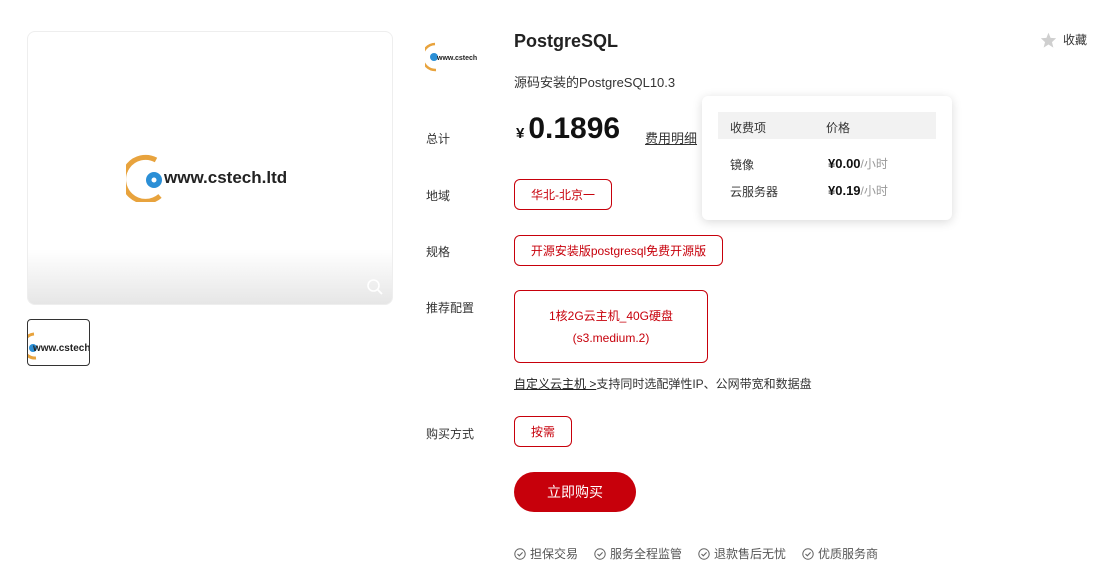 Image resolution: width=1109 pixels, height=584 pixels. What do you see at coordinates (858, 190) in the screenshot?
I see `fee-price: ¥0.19/小时` at bounding box center [858, 190].